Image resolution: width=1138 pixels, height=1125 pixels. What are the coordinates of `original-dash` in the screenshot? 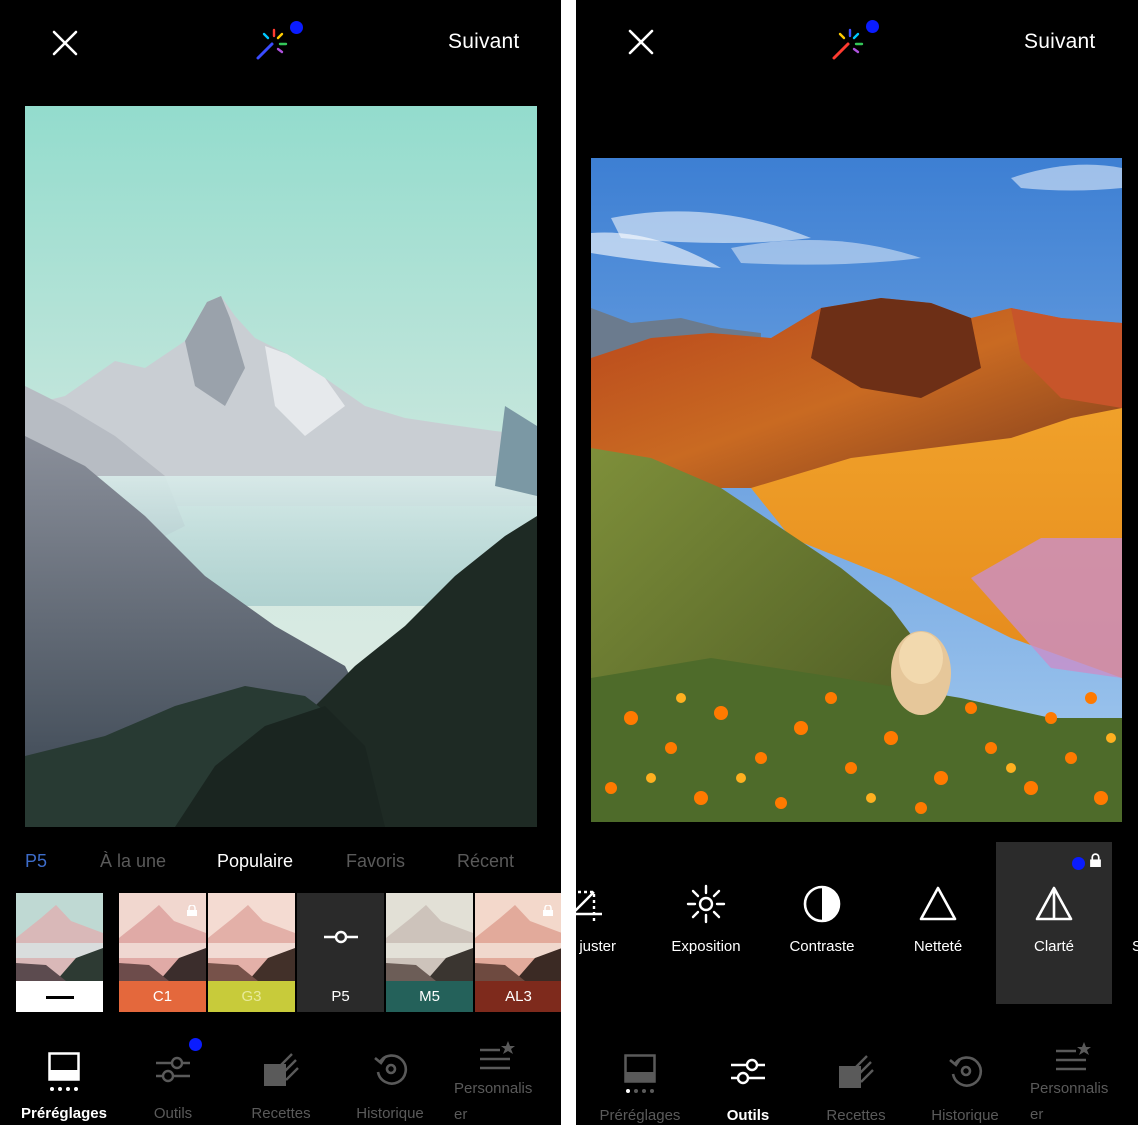 It's located at (59, 997).